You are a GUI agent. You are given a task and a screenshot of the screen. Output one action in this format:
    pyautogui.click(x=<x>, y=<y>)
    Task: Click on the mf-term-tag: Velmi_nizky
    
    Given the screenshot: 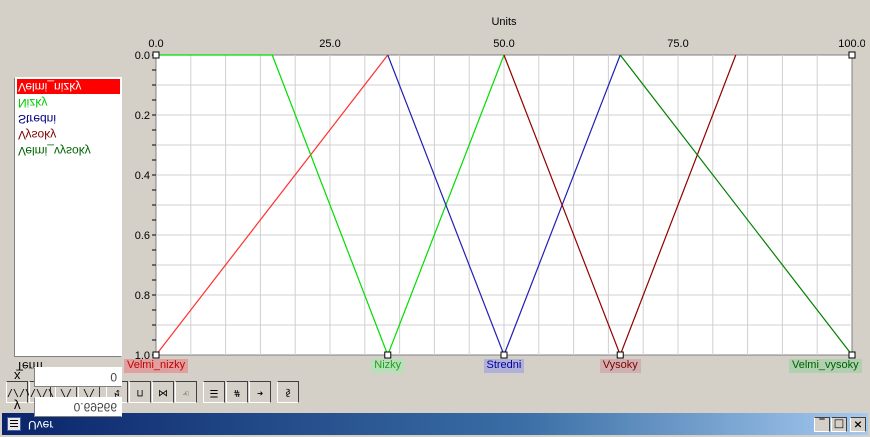 What is the action you would take?
    pyautogui.click(x=156, y=366)
    